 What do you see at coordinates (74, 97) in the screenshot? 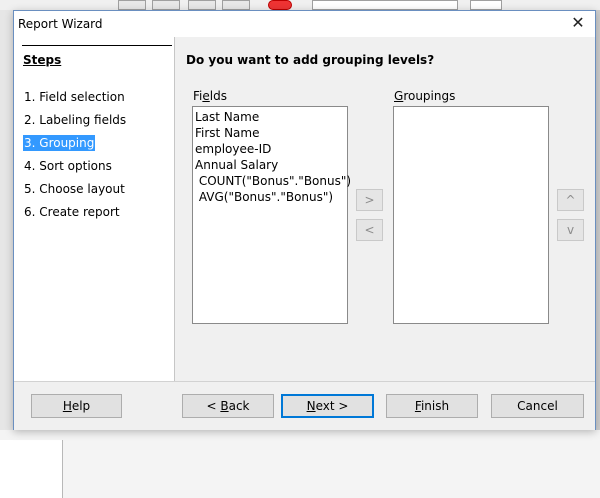
I see `step-item: 1. Field selection` at bounding box center [74, 97].